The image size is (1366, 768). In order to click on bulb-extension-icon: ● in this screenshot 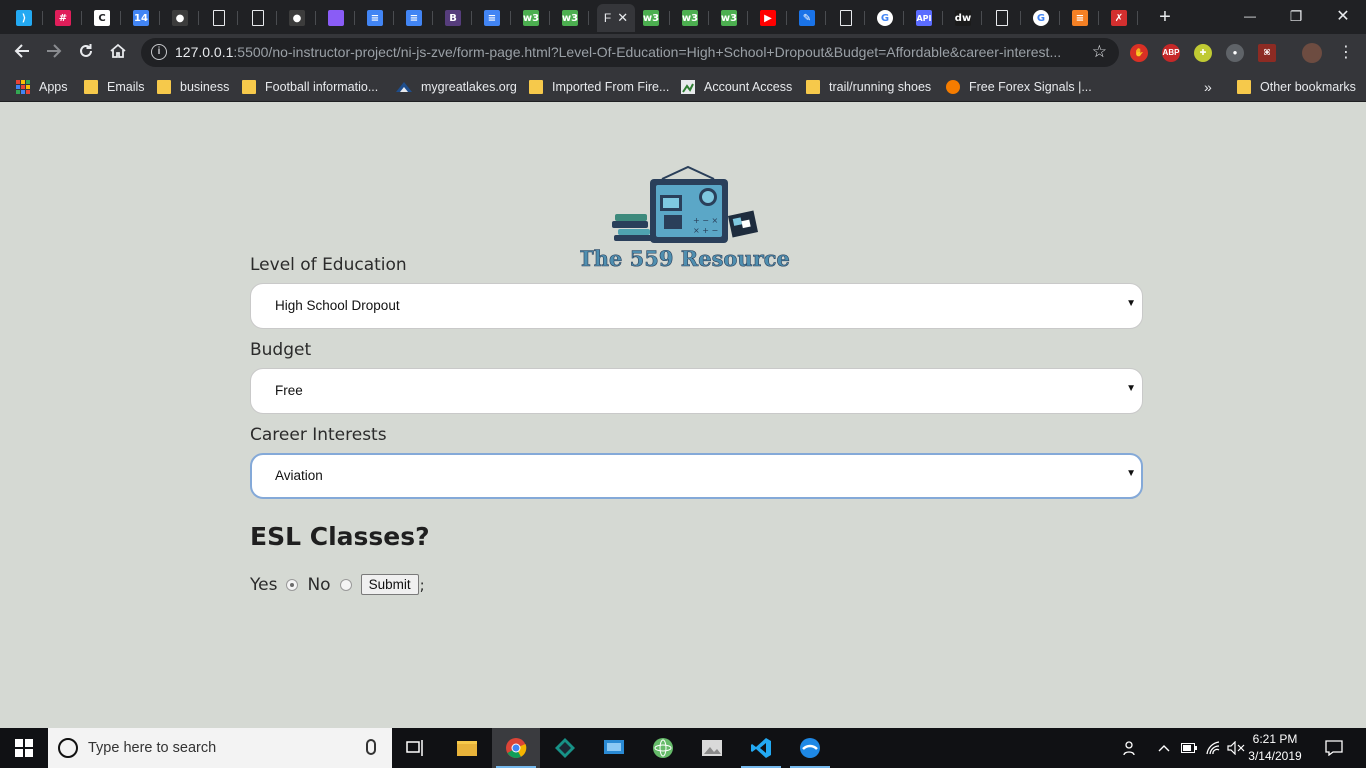, I will do `click(1235, 53)`.